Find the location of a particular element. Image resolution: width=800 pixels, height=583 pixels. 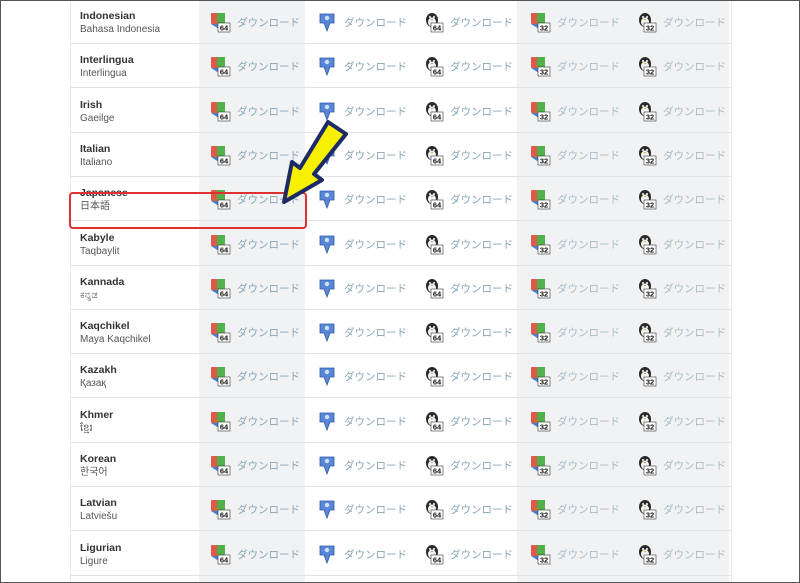

windows-32-icon: 32 is located at coordinates (540, 244).